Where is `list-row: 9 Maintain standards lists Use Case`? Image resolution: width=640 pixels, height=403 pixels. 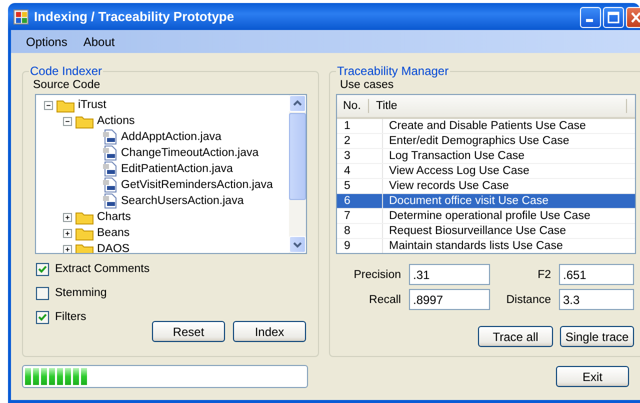
list-row: 9 Maintain standards lists Use Case is located at coordinates (486, 246).